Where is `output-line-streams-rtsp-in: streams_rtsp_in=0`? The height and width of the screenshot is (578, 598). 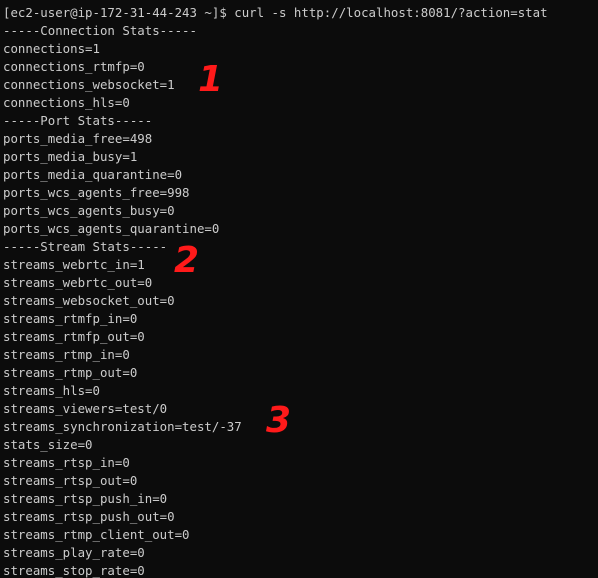 output-line-streams-rtsp-in: streams_rtsp_in=0 is located at coordinates (66, 462).